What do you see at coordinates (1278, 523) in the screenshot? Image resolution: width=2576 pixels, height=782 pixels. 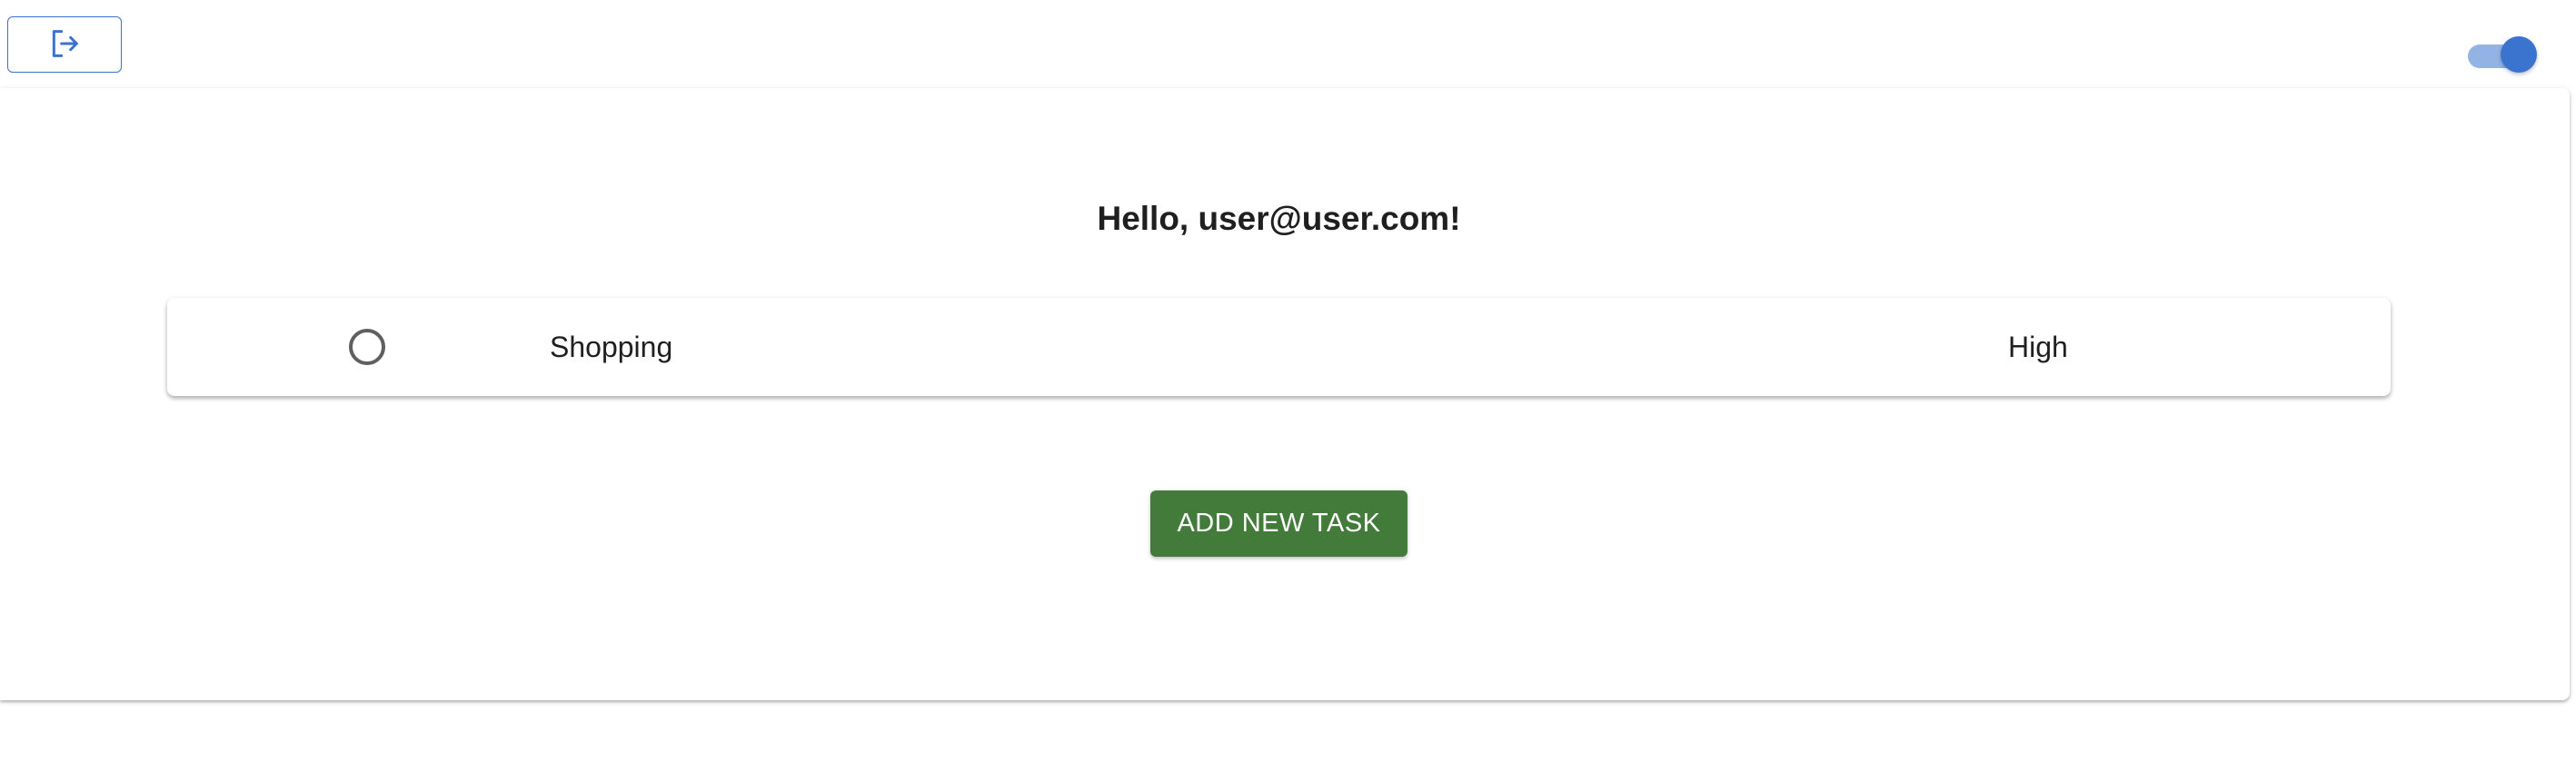 I see `add-new-task-button: ADD NEW TASK` at bounding box center [1278, 523].